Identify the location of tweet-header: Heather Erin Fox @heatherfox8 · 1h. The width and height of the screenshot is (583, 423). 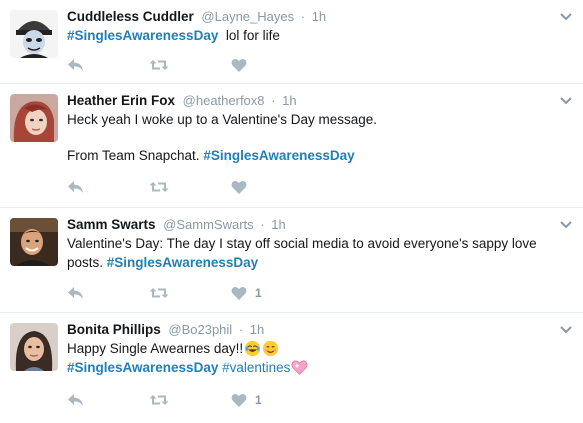
(310, 101).